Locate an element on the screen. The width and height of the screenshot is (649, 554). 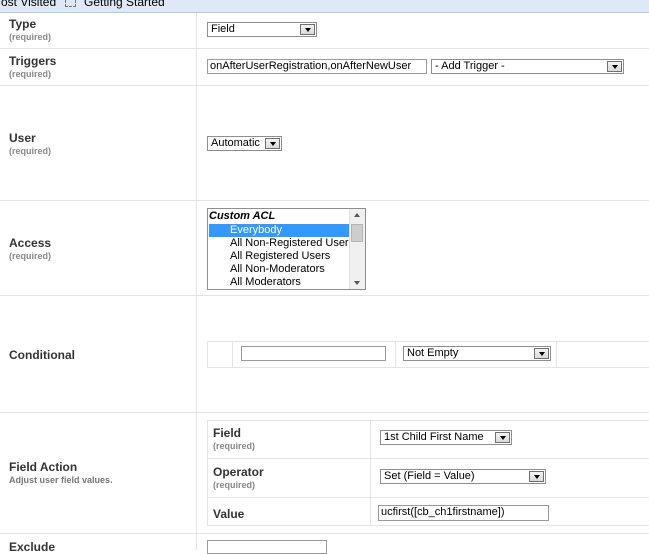
access-option-non-moderators: All Non-Moderators is located at coordinates (279, 269).